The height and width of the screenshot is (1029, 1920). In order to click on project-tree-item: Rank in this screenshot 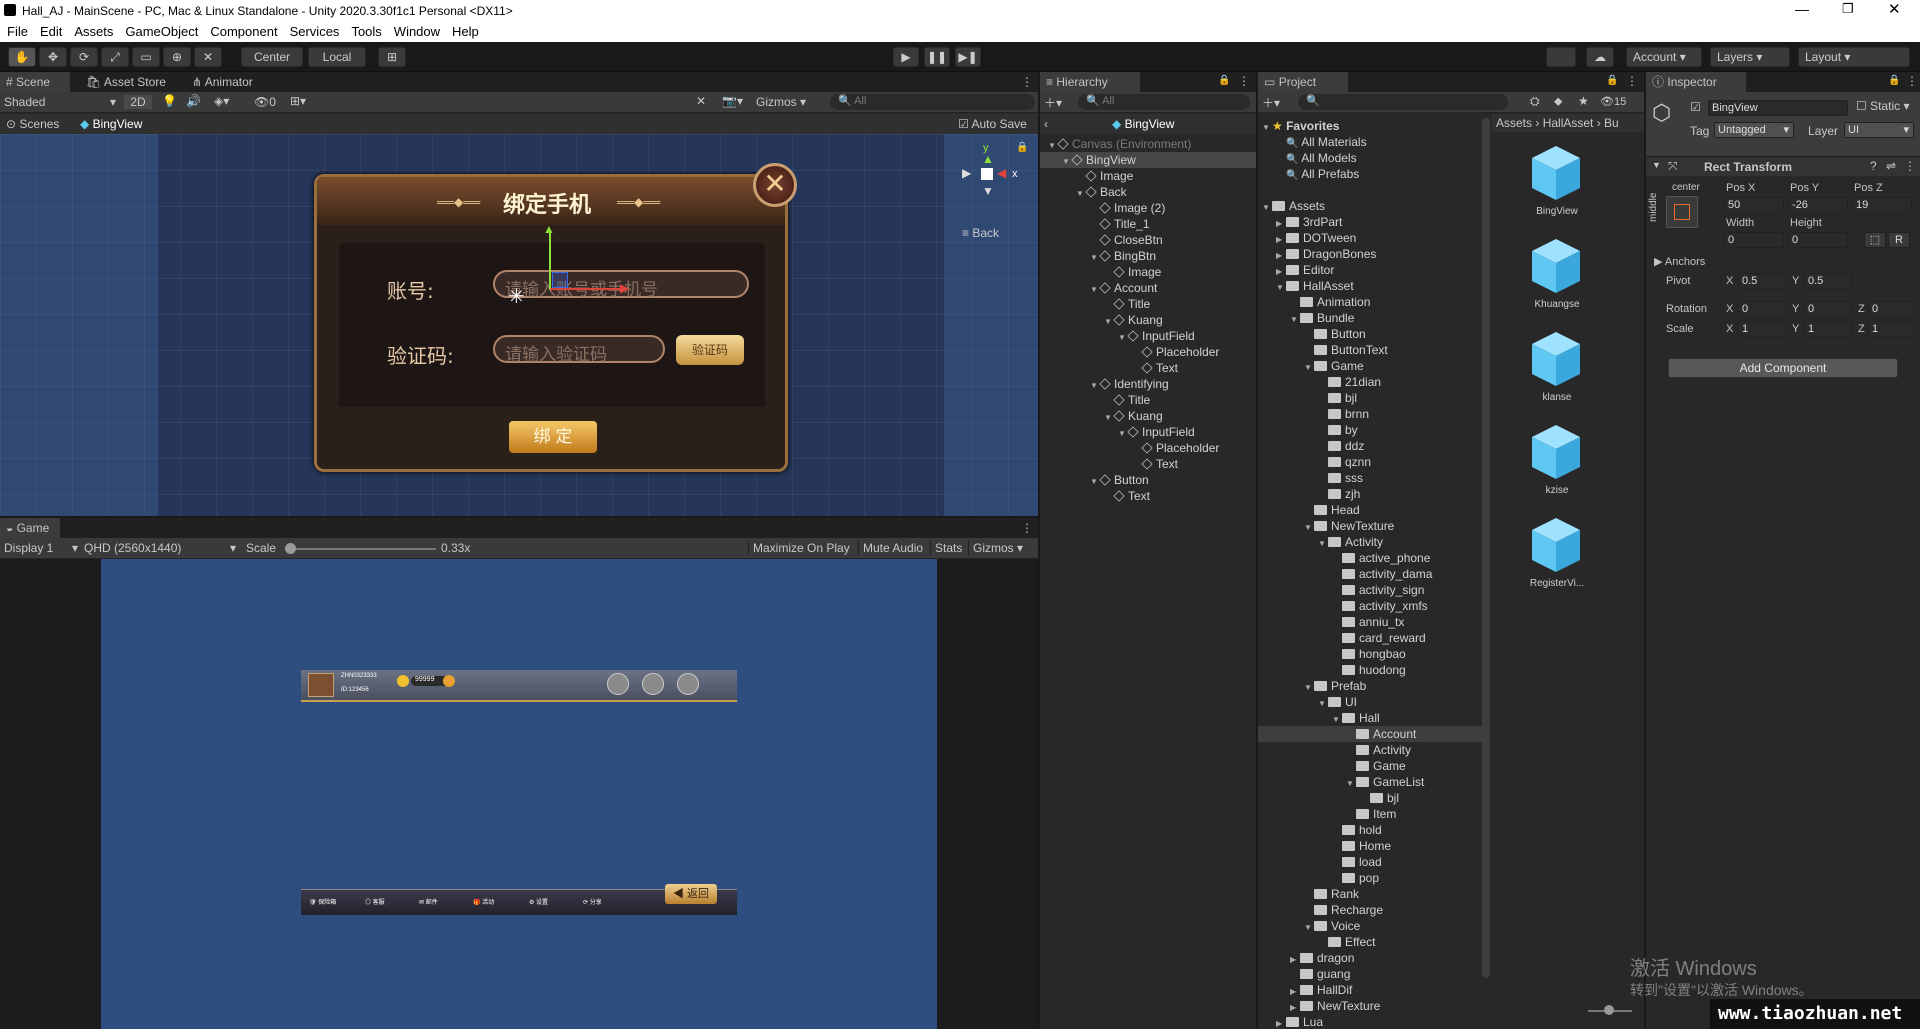, I will do `click(1370, 894)`.